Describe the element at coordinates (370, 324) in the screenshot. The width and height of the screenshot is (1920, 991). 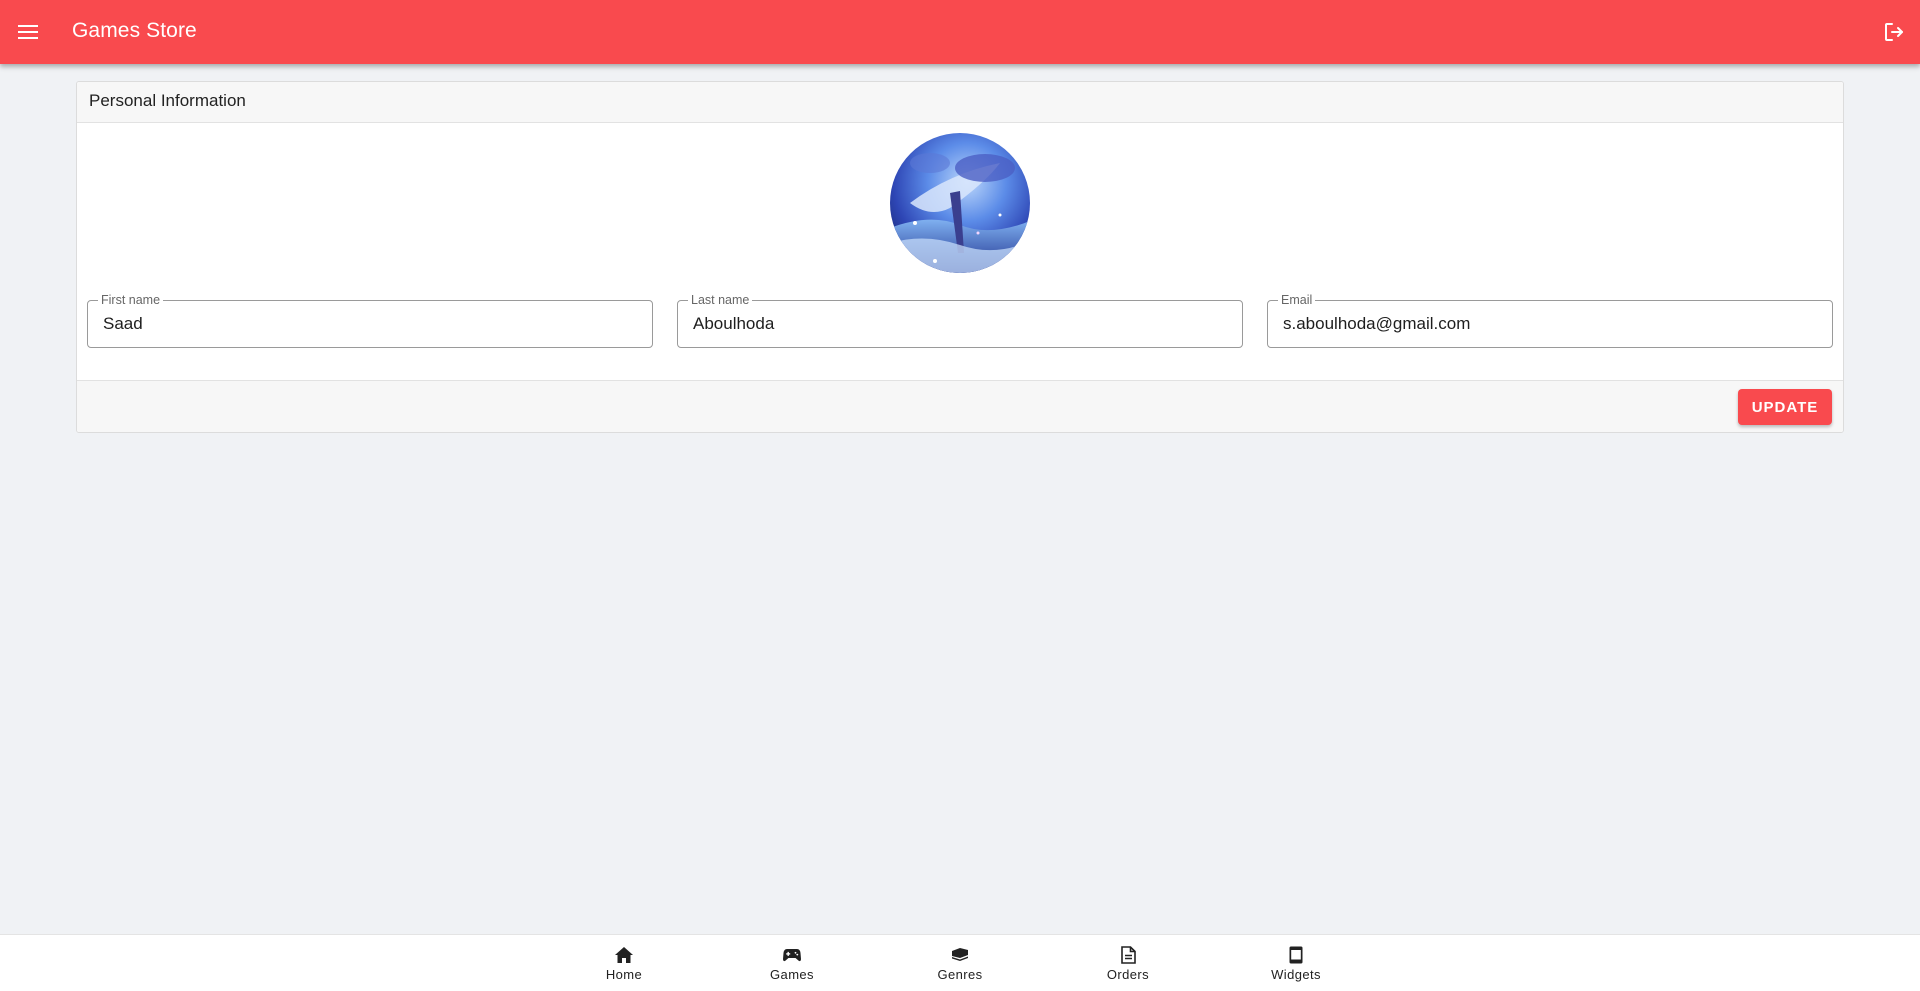
I see `first-name-input` at that location.